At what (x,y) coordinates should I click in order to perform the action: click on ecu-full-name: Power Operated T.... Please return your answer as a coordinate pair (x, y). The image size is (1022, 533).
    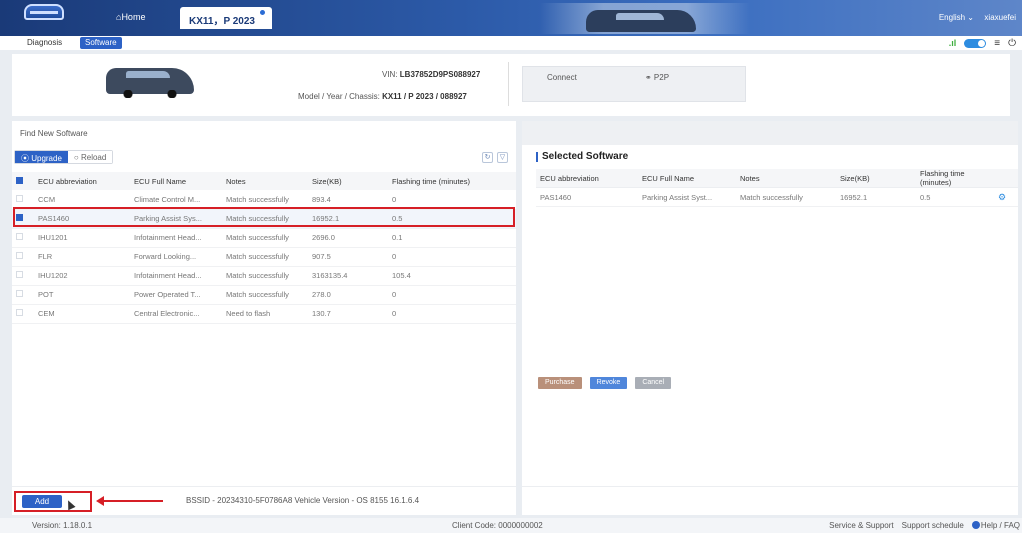
    Looking at the image, I should click on (176, 295).